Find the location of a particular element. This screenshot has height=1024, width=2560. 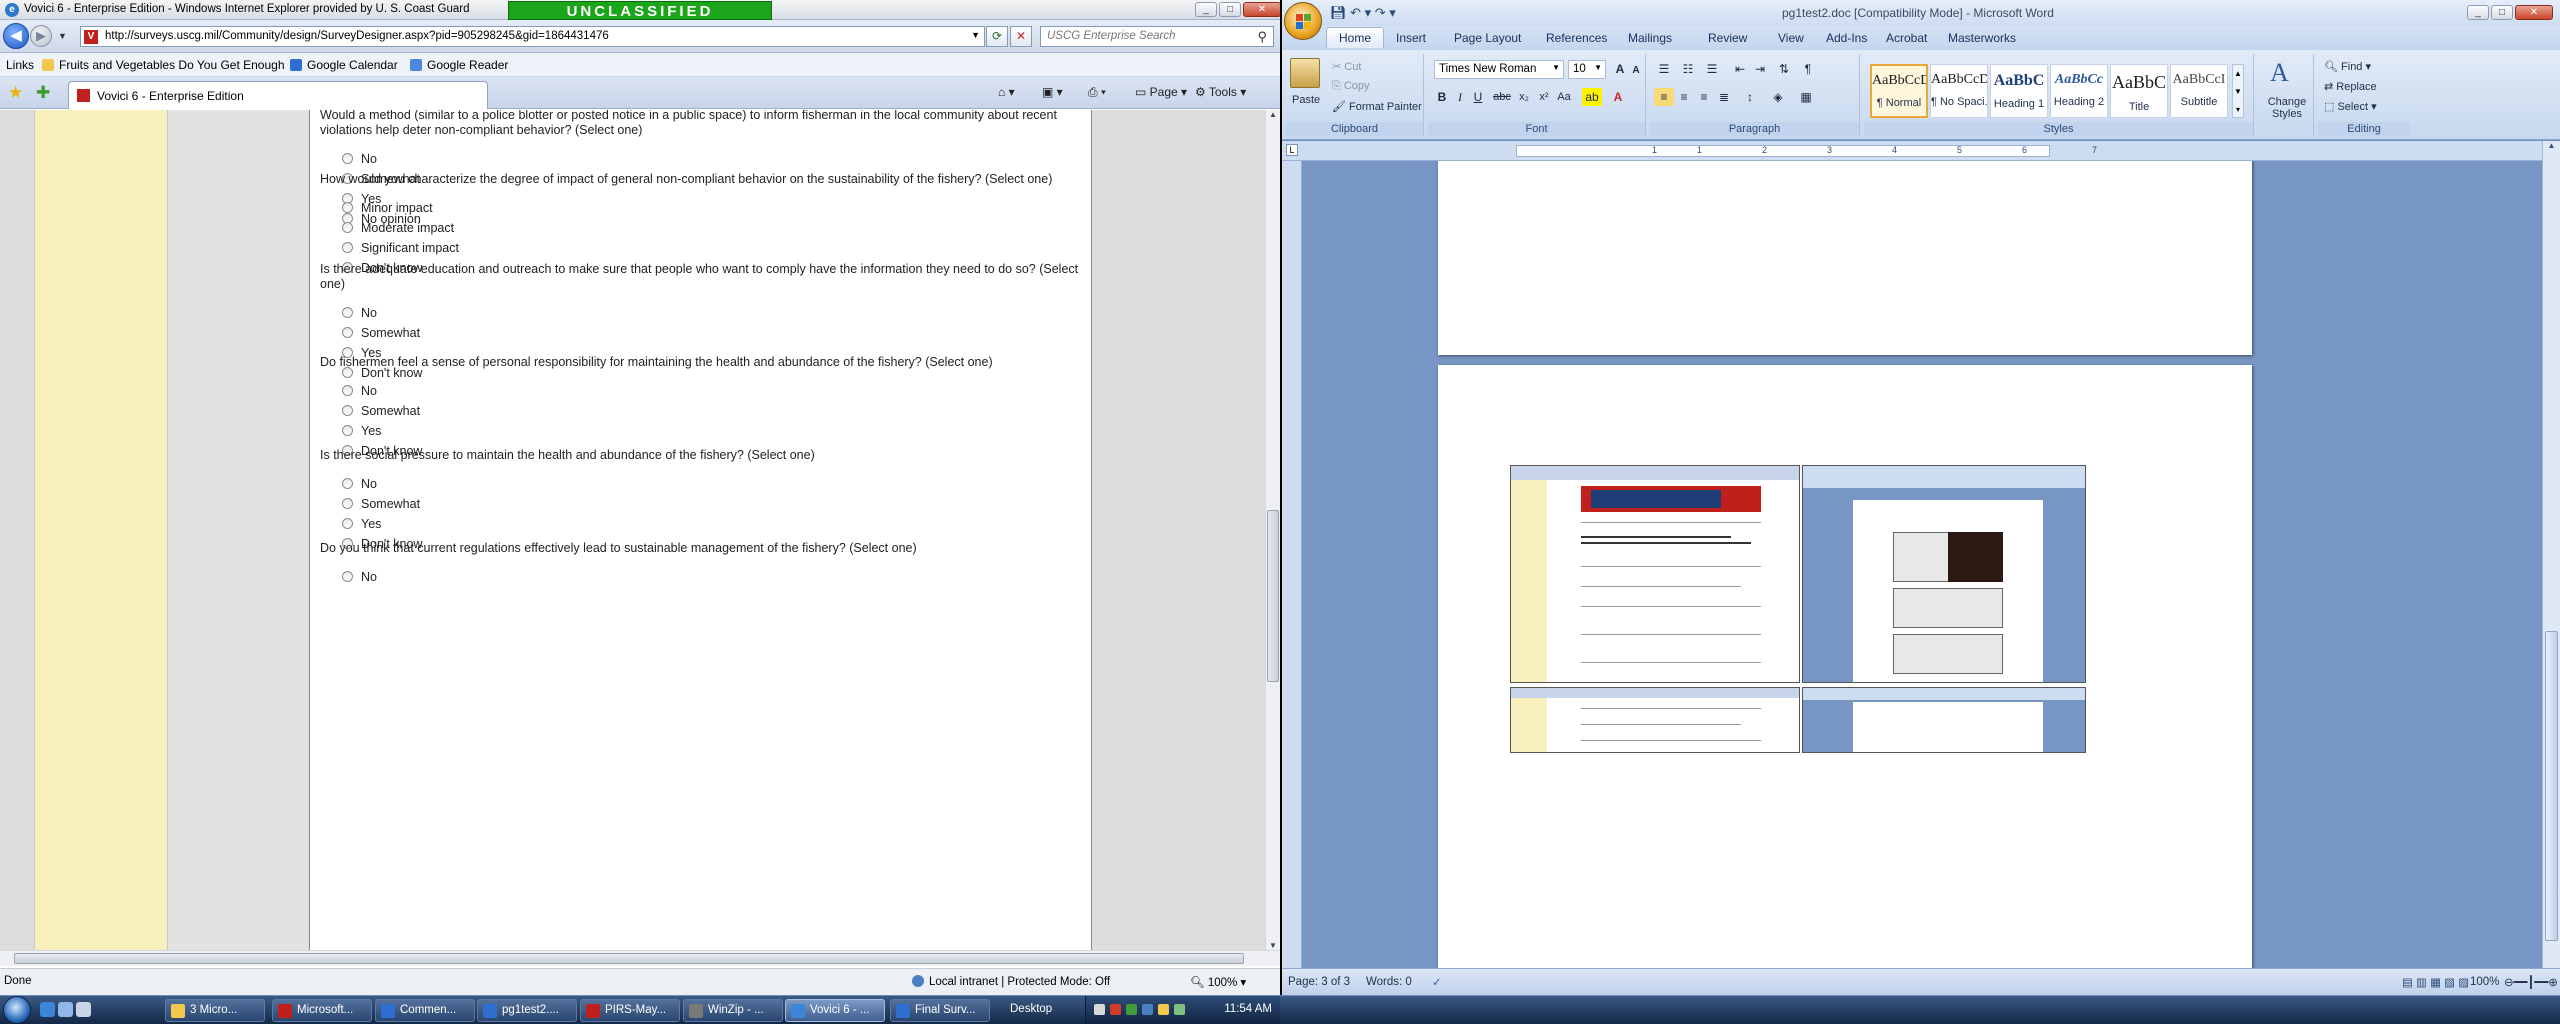

format-painter-button: 🖌︎ Format Painter is located at coordinates (1377, 106).